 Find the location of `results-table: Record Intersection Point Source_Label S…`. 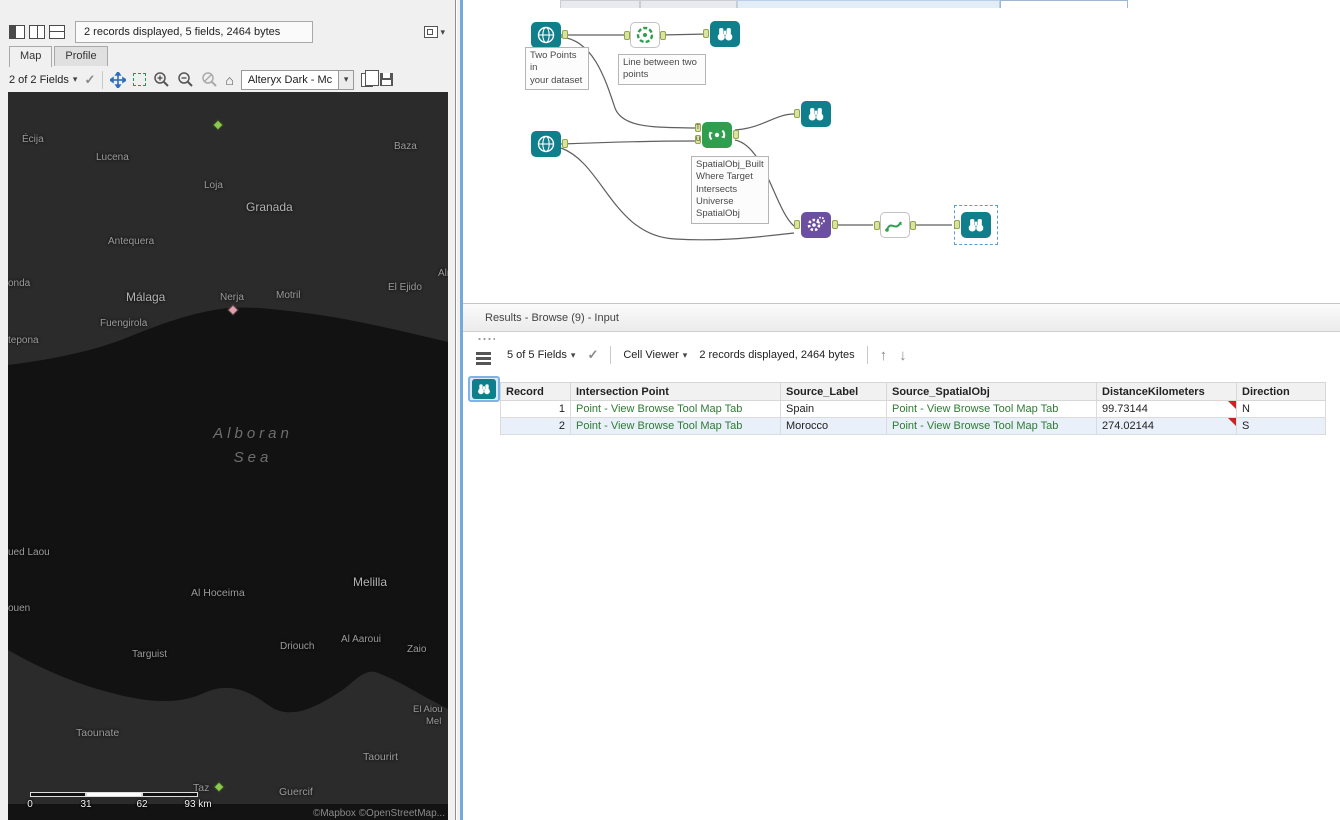

results-table: Record Intersection Point Source_Label S… is located at coordinates (913, 408).